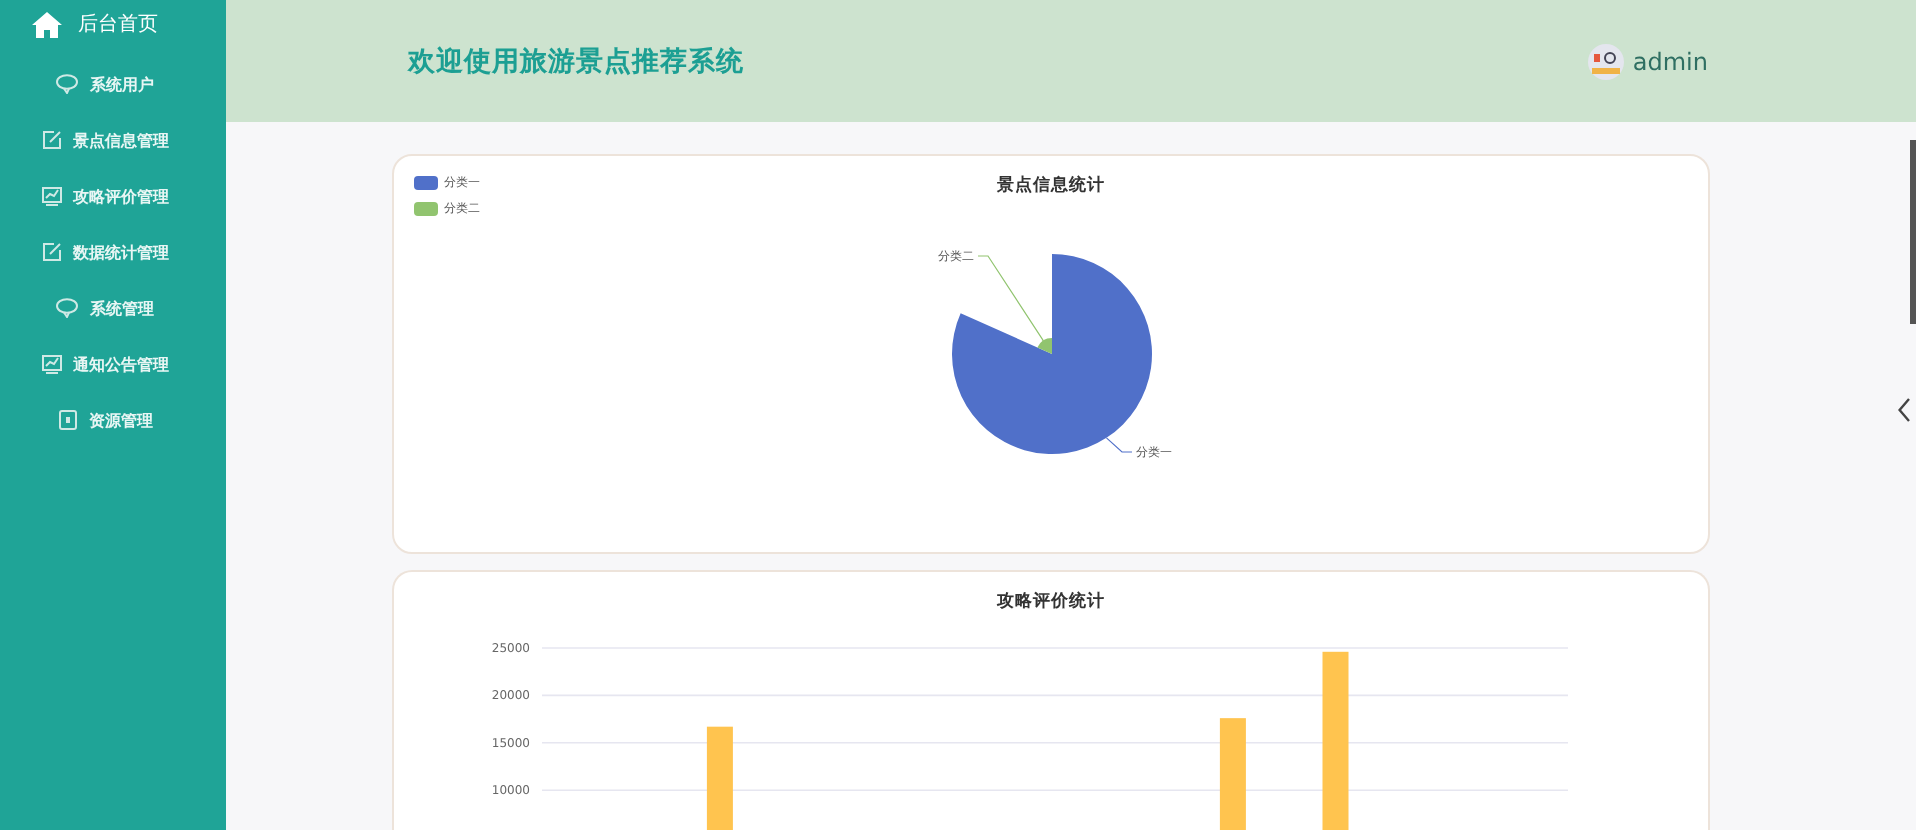 This screenshot has width=1916, height=830. What do you see at coordinates (113, 84) in the screenshot?
I see `sidebar-item: 系统用户` at bounding box center [113, 84].